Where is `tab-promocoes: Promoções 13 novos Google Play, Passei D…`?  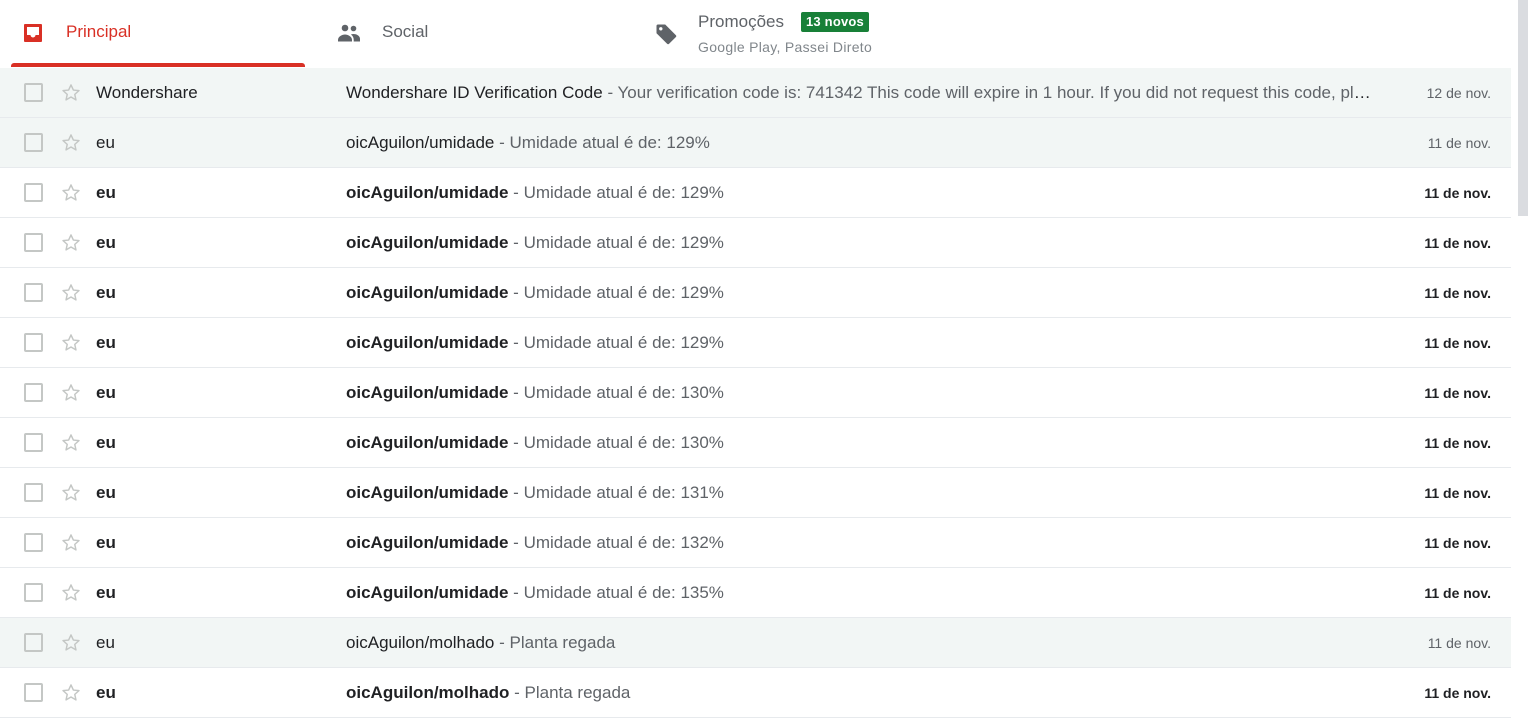 tab-promocoes: Promoções 13 novos Google Play, Passei D… is located at coordinates (800, 33).